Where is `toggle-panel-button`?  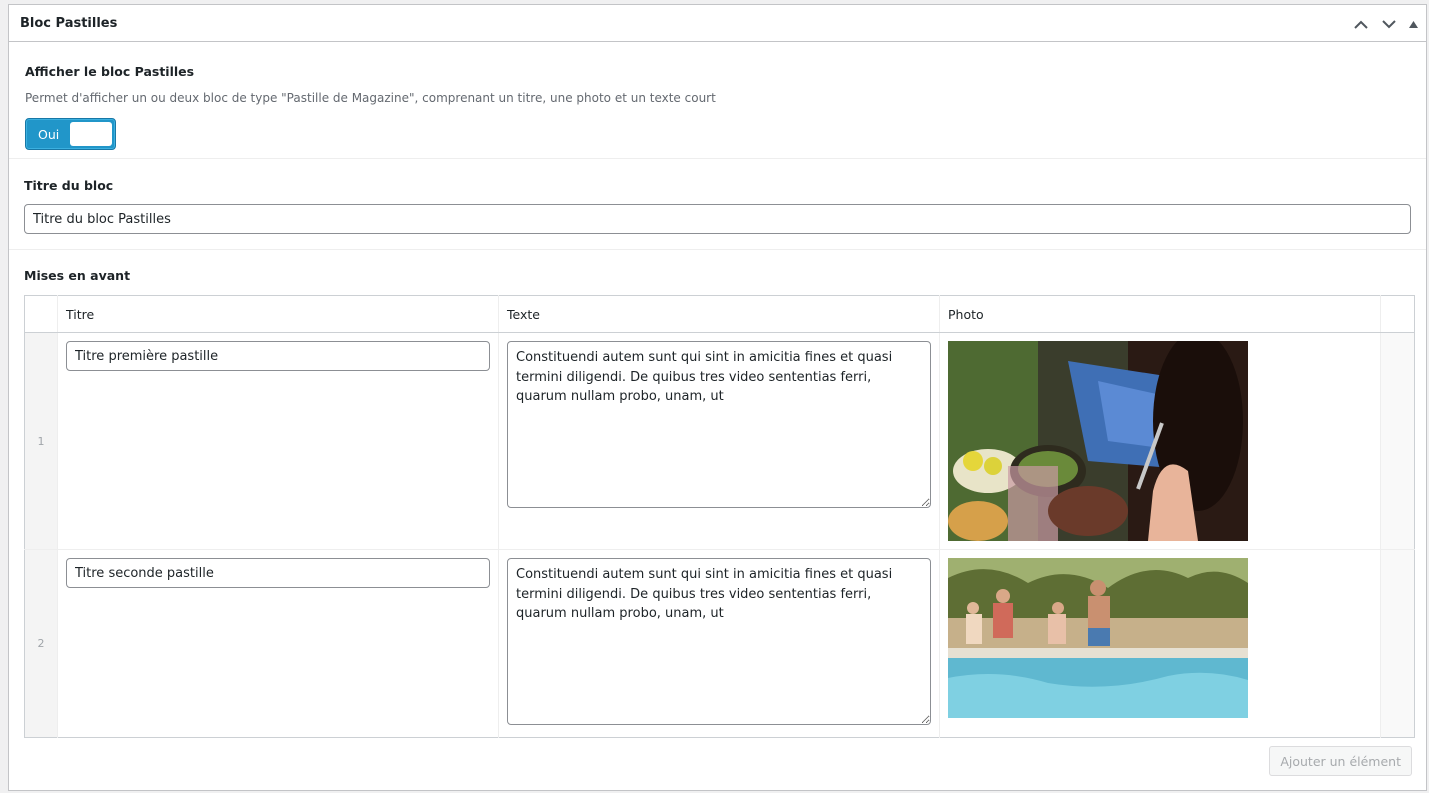 toggle-panel-button is located at coordinates (1413, 24).